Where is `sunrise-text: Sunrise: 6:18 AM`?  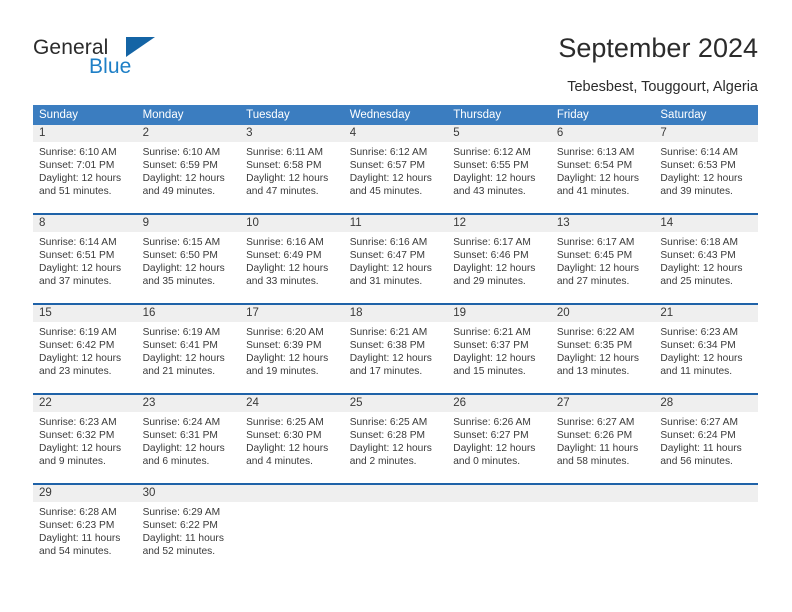 sunrise-text: Sunrise: 6:18 AM is located at coordinates (699, 242).